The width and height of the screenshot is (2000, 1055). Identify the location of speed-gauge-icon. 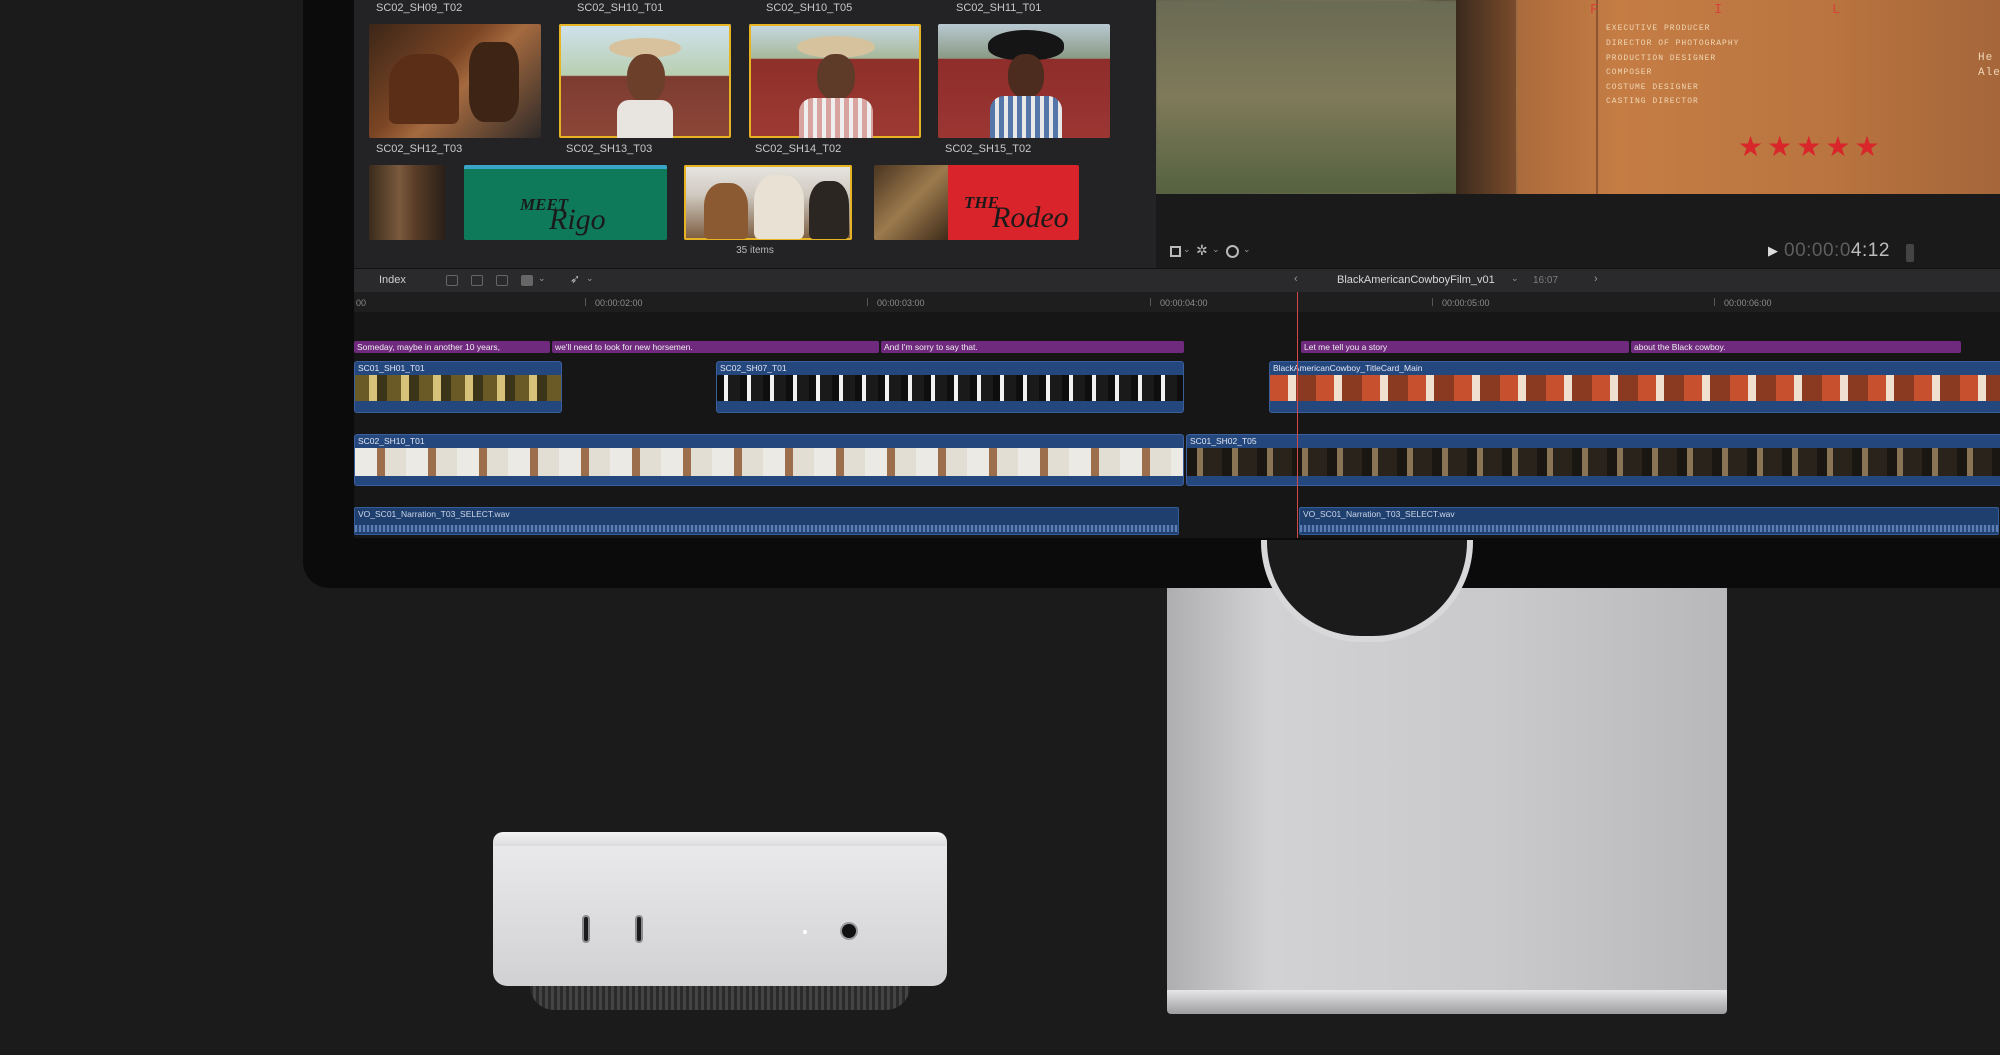
(1232, 251).